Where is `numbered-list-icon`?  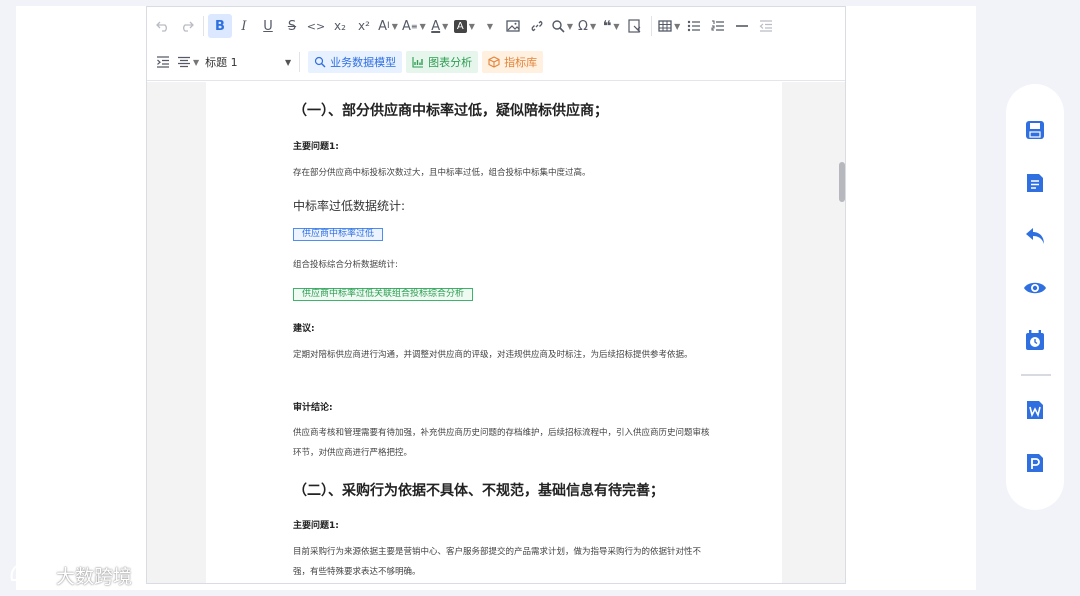
numbered-list-icon is located at coordinates (718, 26).